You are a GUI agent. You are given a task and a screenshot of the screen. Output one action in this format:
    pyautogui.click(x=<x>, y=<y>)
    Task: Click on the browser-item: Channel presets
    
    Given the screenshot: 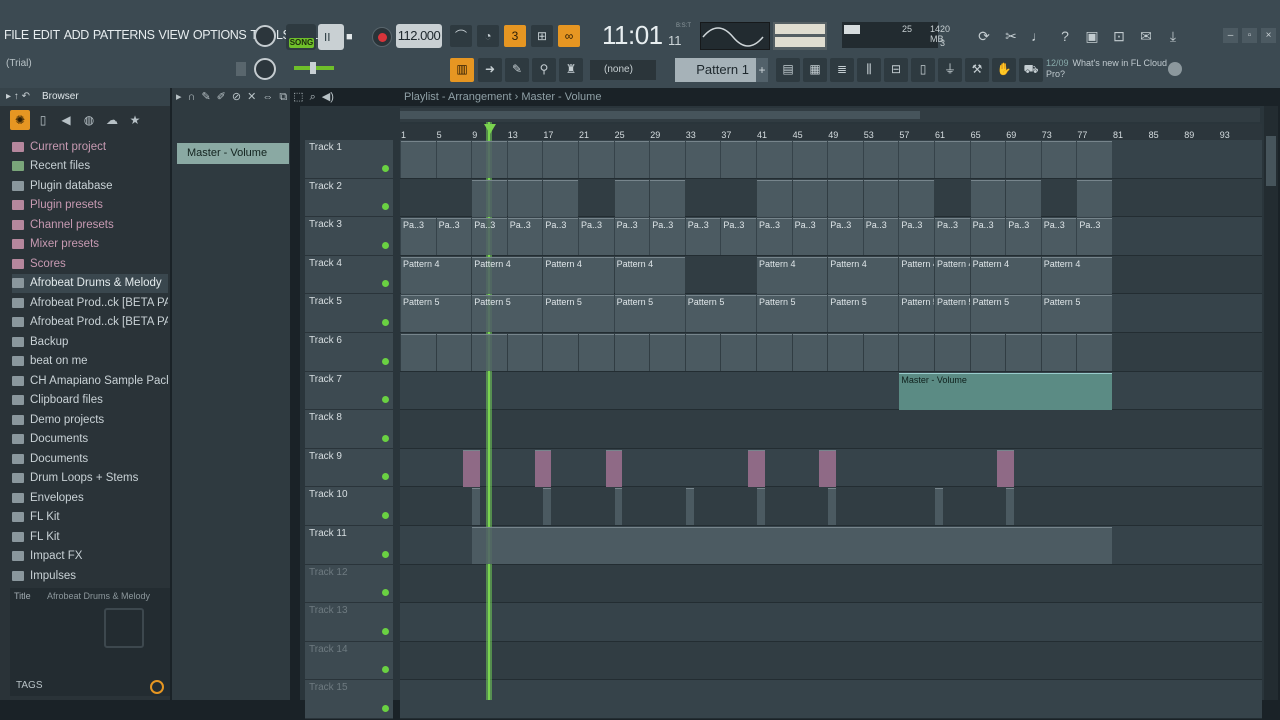 What is the action you would take?
    pyautogui.click(x=90, y=225)
    